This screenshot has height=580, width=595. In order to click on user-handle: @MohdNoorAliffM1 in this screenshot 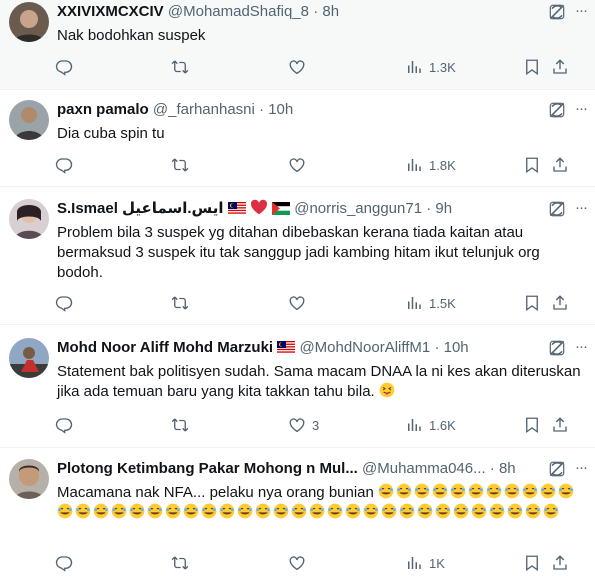, I will do `click(364, 347)`.